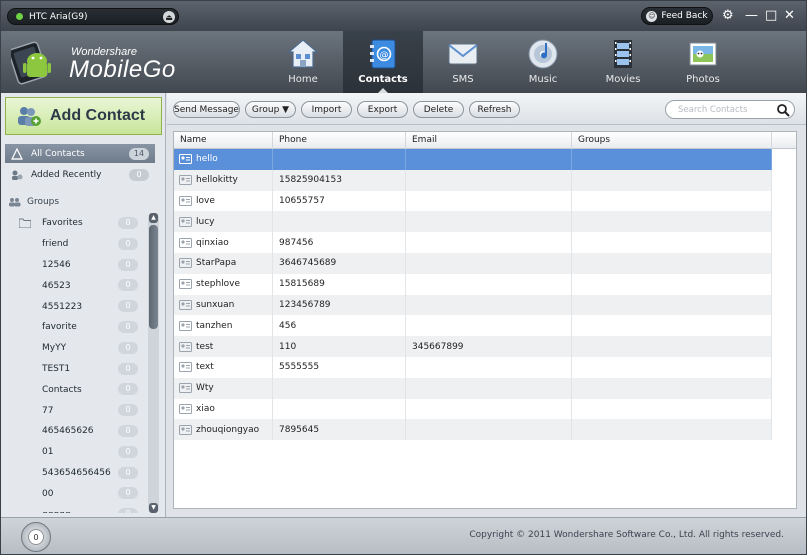 The height and width of the screenshot is (555, 807). What do you see at coordinates (223, 263) in the screenshot?
I see `cell-name: StarPapa` at bounding box center [223, 263].